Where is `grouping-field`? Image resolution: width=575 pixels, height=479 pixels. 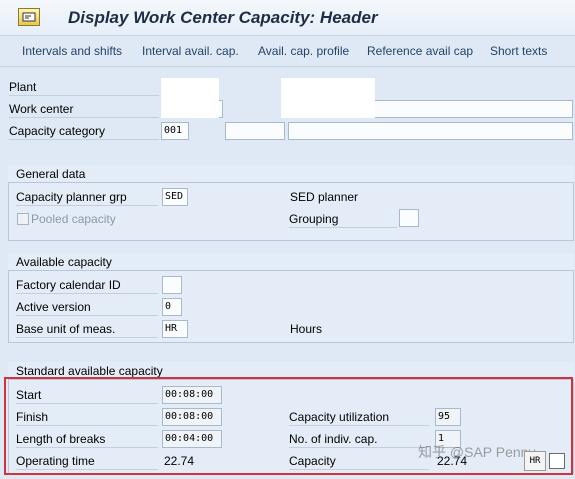 grouping-field is located at coordinates (409, 218).